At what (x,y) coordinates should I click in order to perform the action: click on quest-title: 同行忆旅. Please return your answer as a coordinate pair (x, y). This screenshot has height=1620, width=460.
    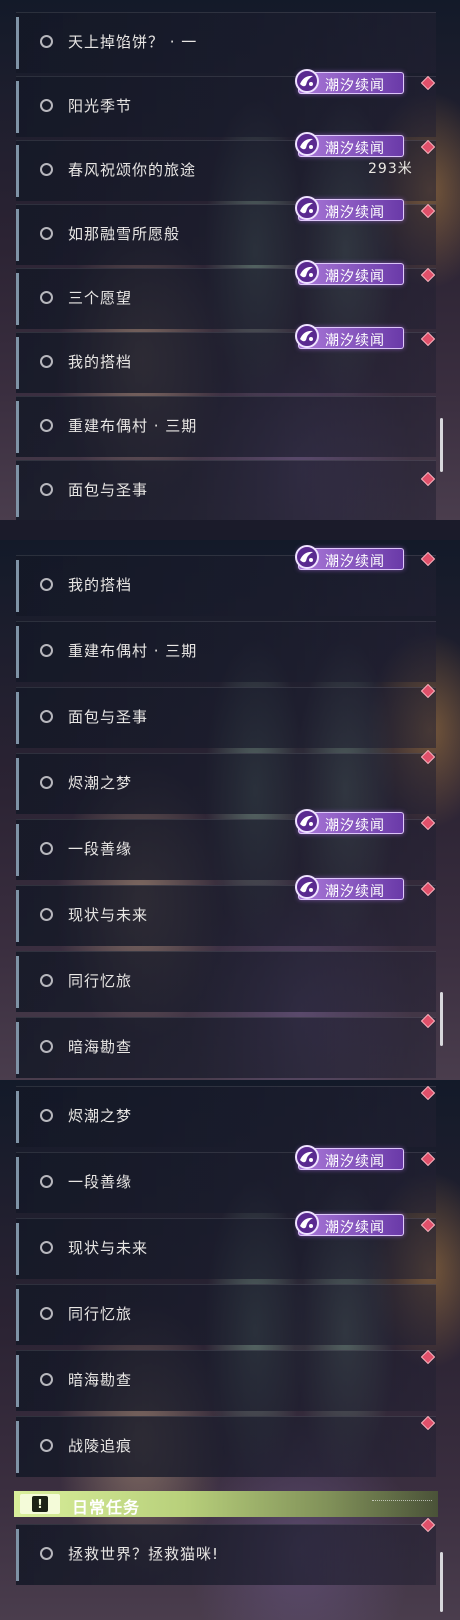
    Looking at the image, I should click on (100, 981).